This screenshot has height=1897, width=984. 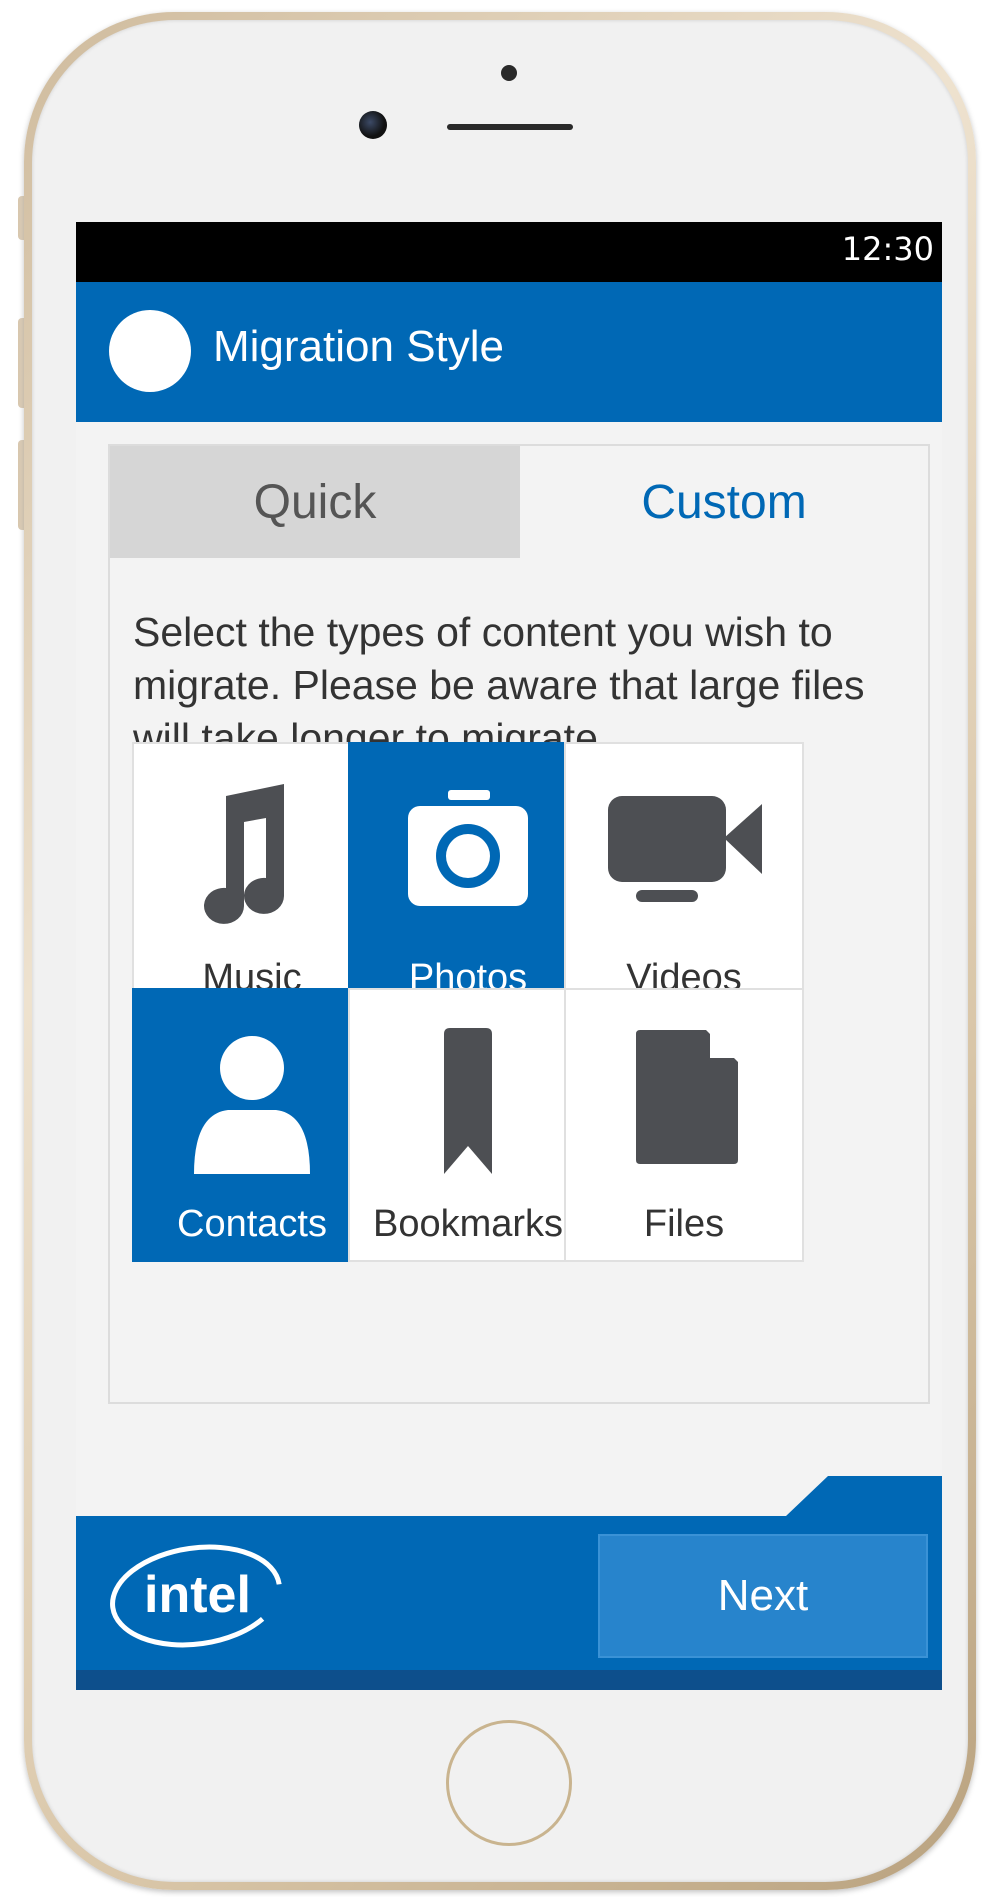 I want to click on footer-bar: intel Next, so click(x=509, y=1583).